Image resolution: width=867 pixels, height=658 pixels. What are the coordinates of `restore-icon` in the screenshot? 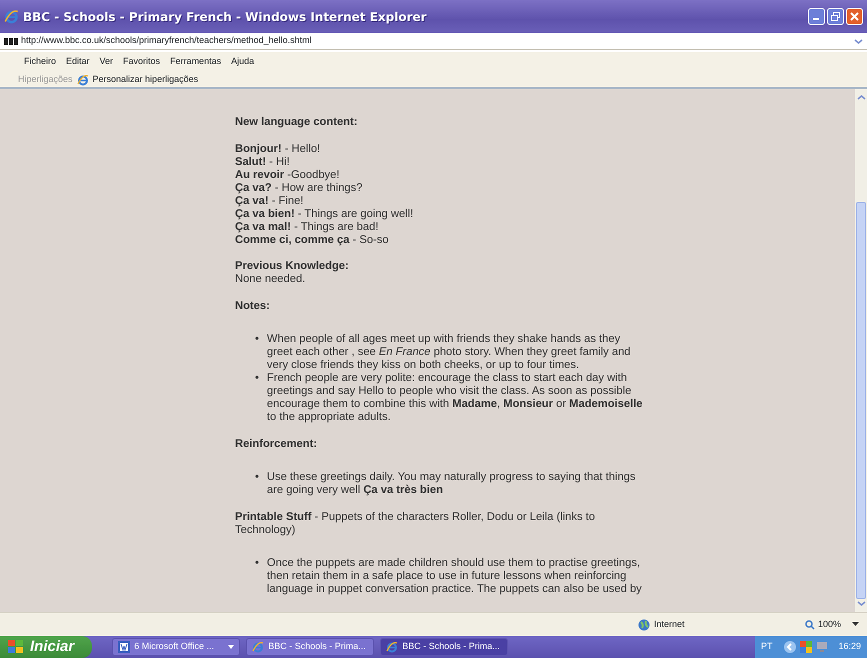 It's located at (835, 16).